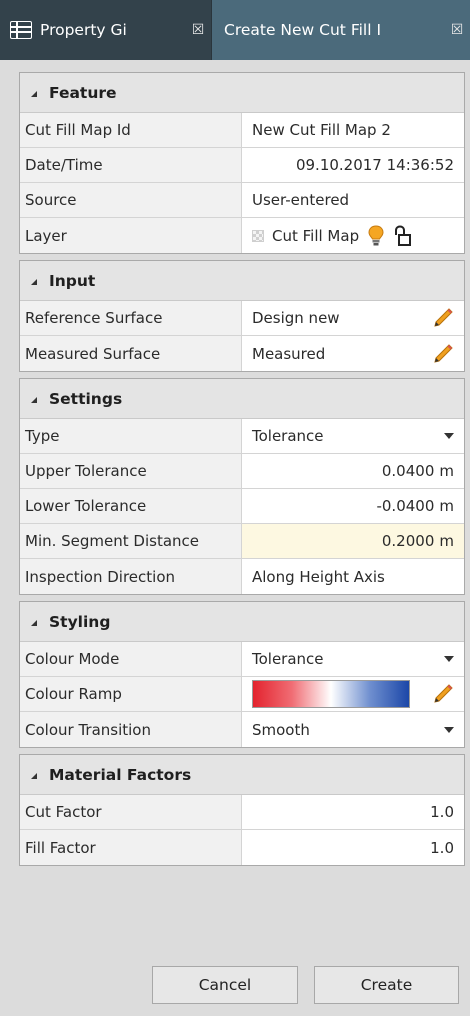 The height and width of the screenshot is (1016, 470). Describe the element at coordinates (72, 280) in the screenshot. I see `section-title: Input` at that location.